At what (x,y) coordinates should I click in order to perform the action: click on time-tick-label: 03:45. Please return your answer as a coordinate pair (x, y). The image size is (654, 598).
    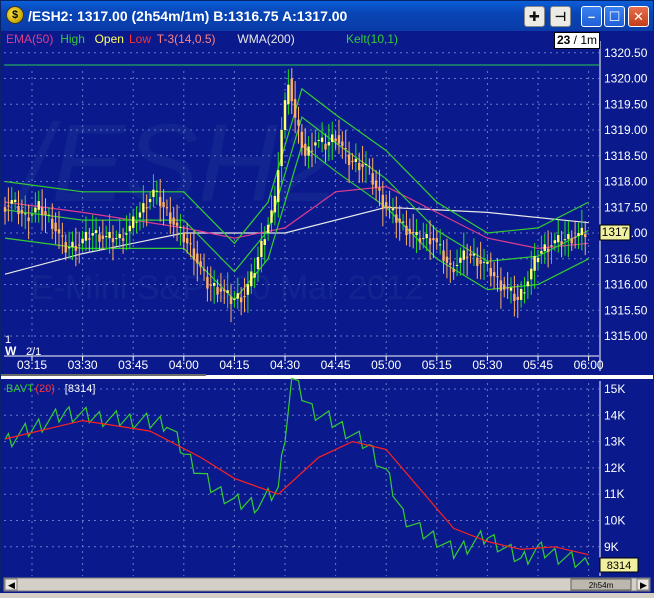
    Looking at the image, I should click on (133, 365).